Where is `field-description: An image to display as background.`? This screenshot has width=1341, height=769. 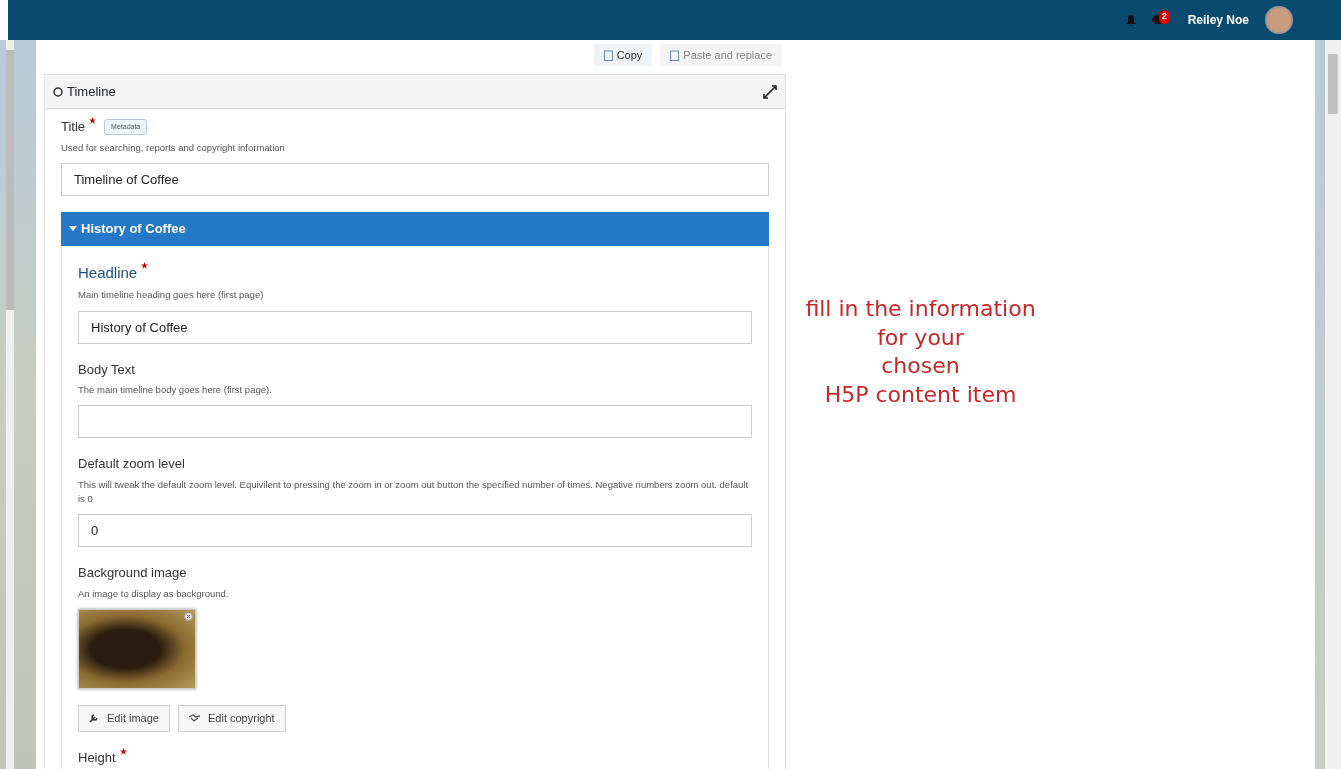
field-description: An image to display as background. is located at coordinates (154, 593).